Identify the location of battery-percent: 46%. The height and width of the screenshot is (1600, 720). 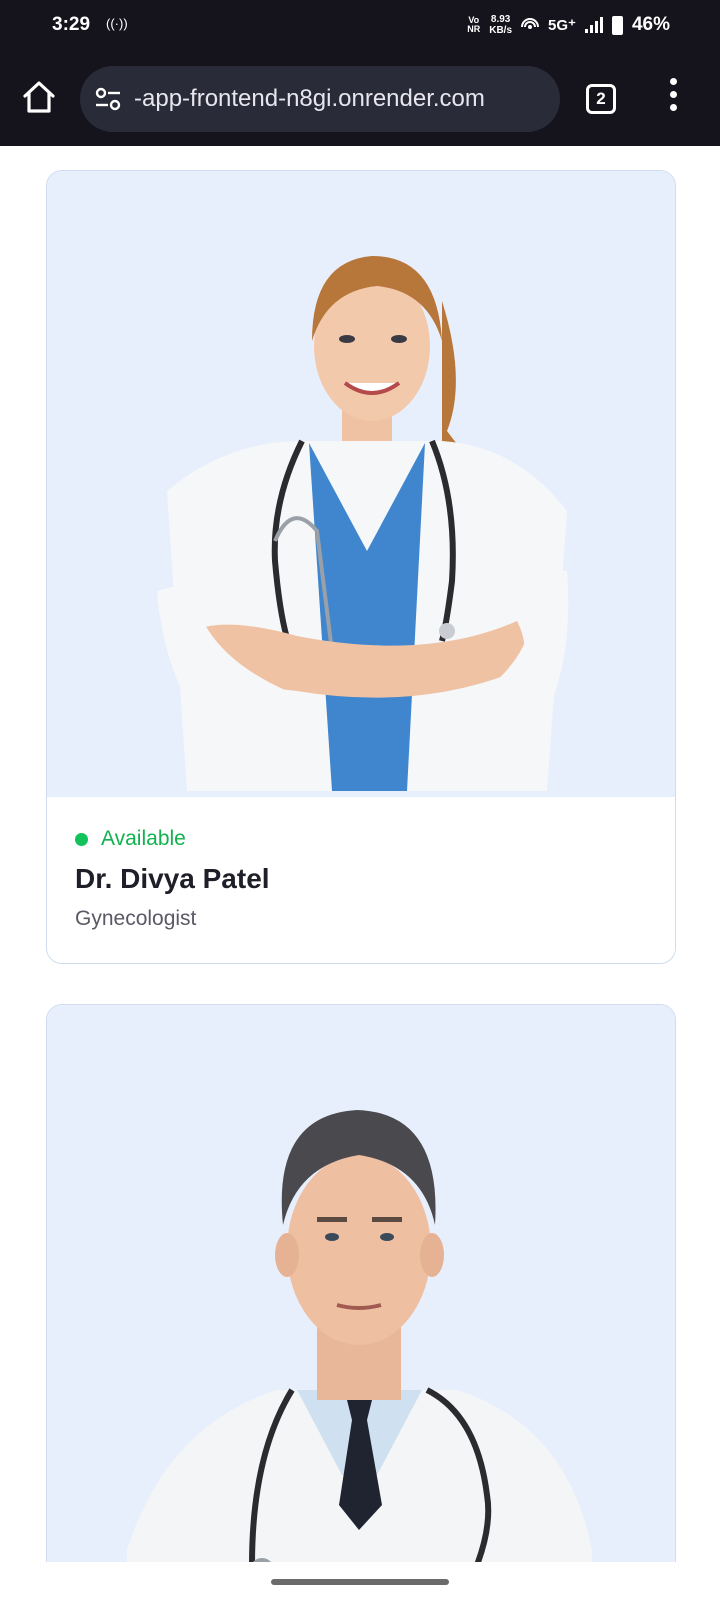
(650, 24).